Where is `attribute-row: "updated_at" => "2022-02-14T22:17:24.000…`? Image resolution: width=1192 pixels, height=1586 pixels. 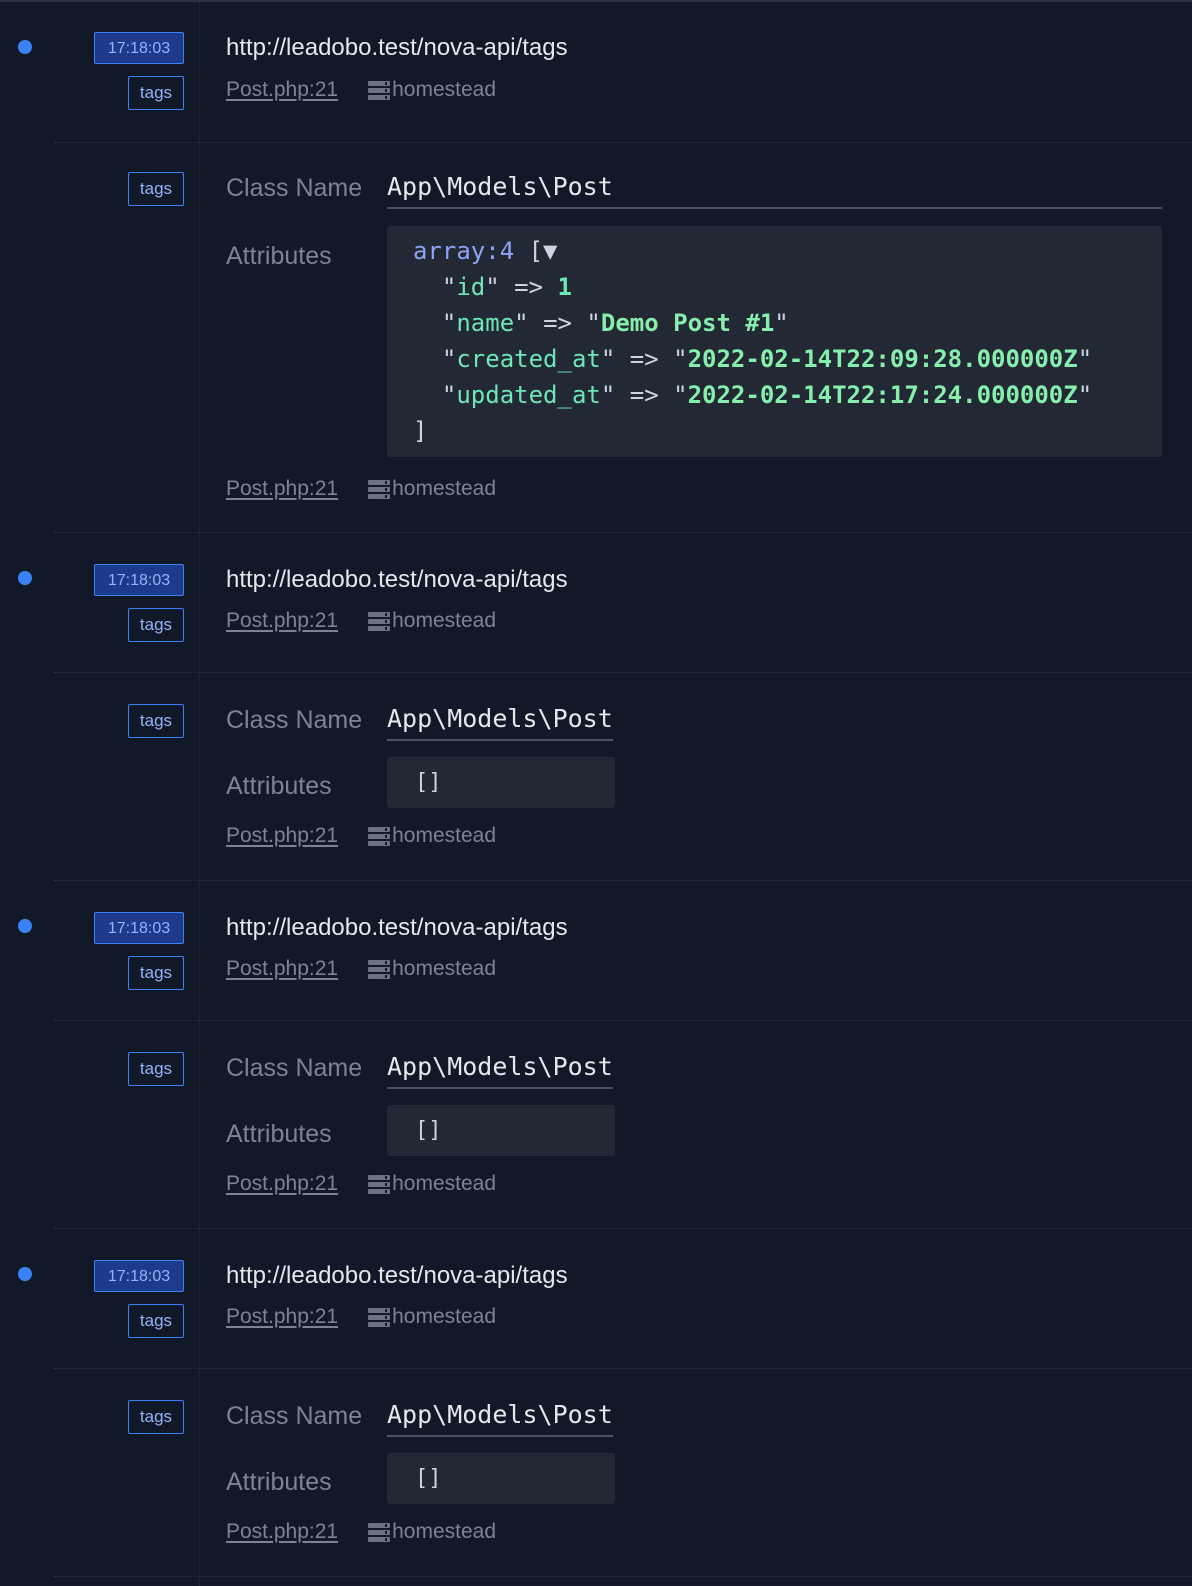
attribute-row: "updated_at" => "2022-02-14T22:17:24.000… is located at coordinates (767, 395).